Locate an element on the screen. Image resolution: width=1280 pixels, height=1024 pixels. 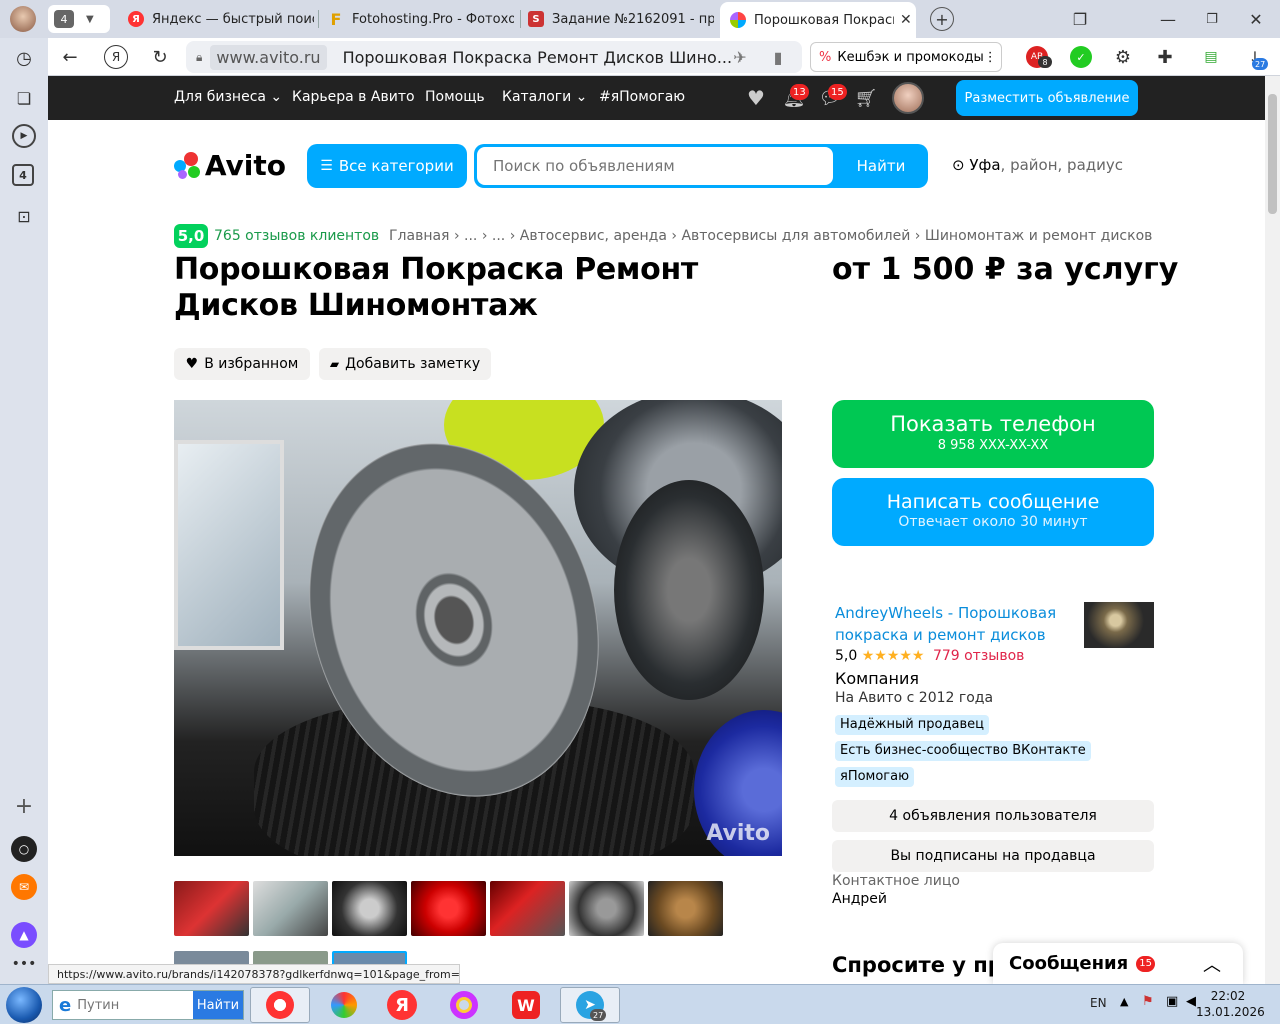
add-icon: + is located at coordinates (24, 806).